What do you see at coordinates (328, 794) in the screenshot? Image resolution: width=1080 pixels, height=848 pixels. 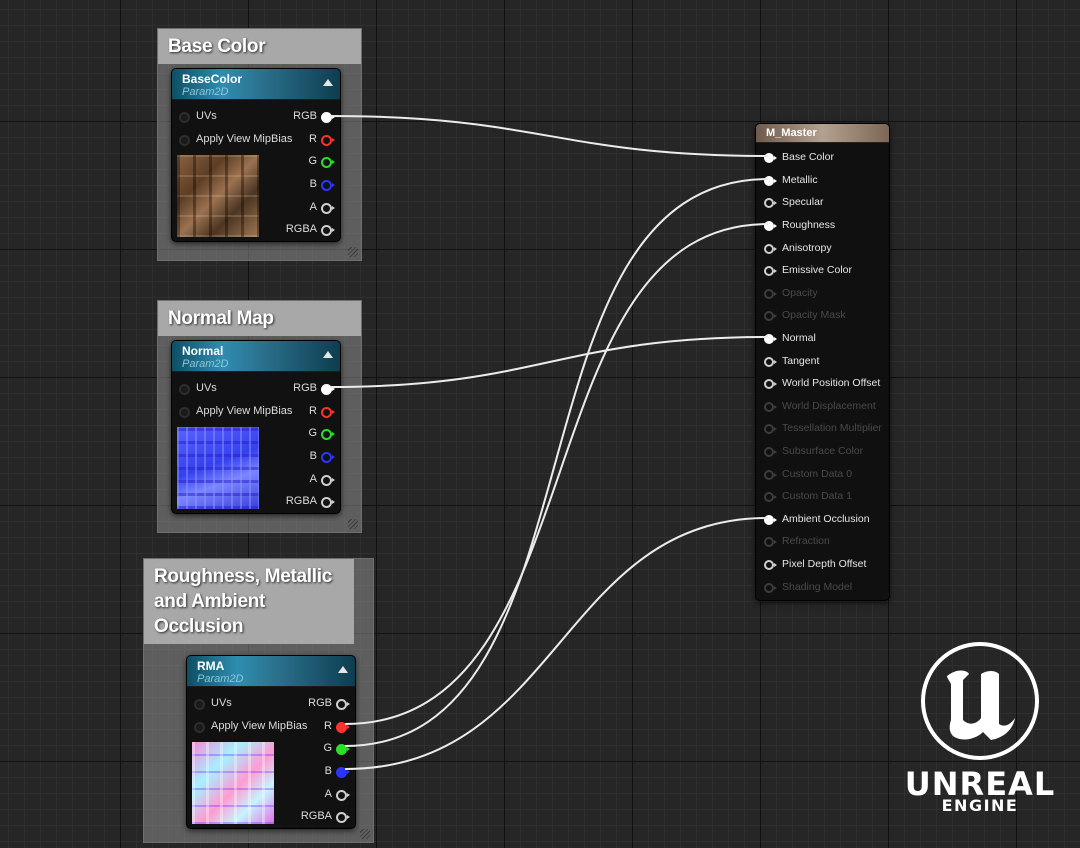 I see `pin-label: A` at bounding box center [328, 794].